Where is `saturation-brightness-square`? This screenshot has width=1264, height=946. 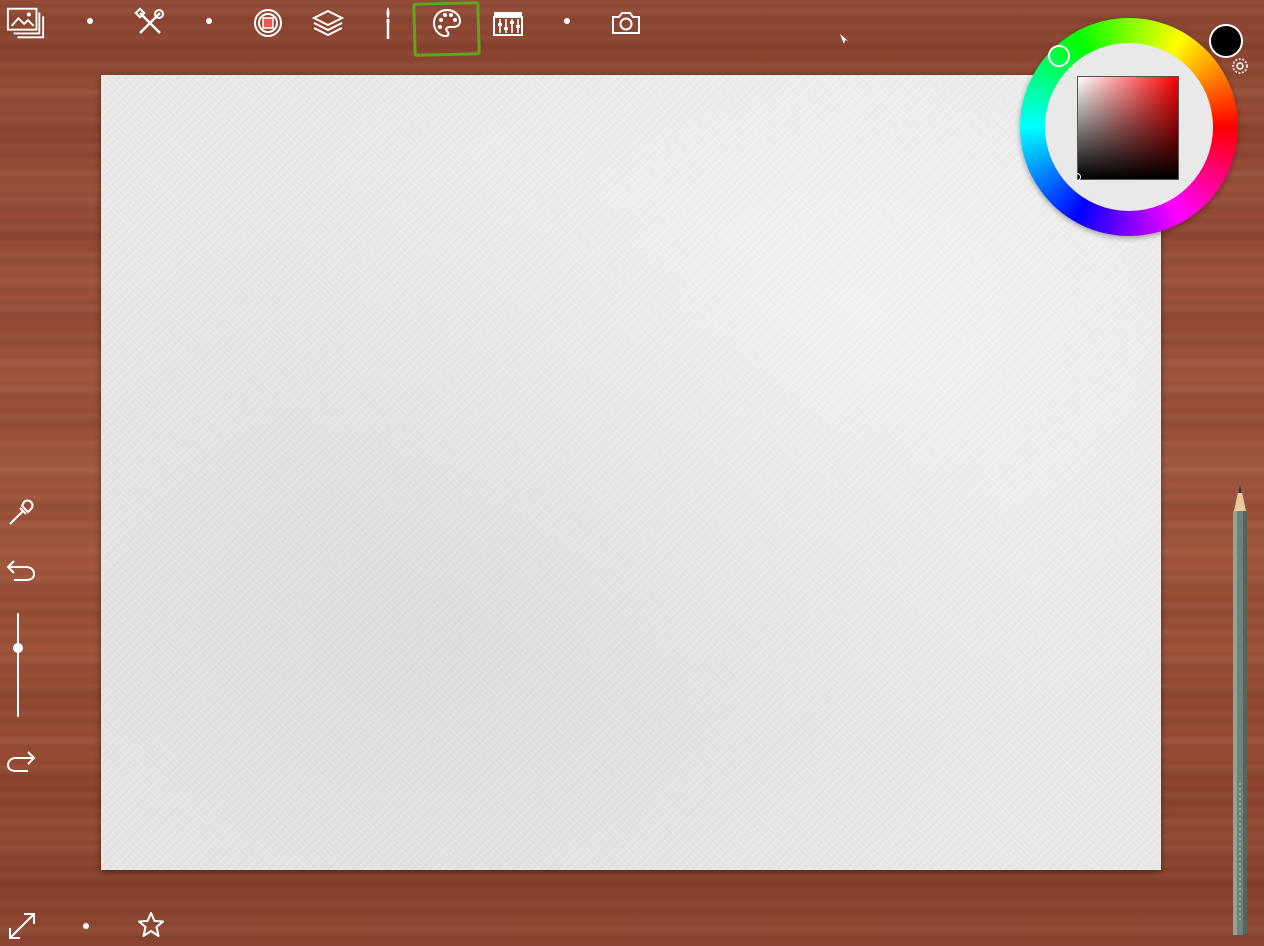 saturation-brightness-square is located at coordinates (1128, 128).